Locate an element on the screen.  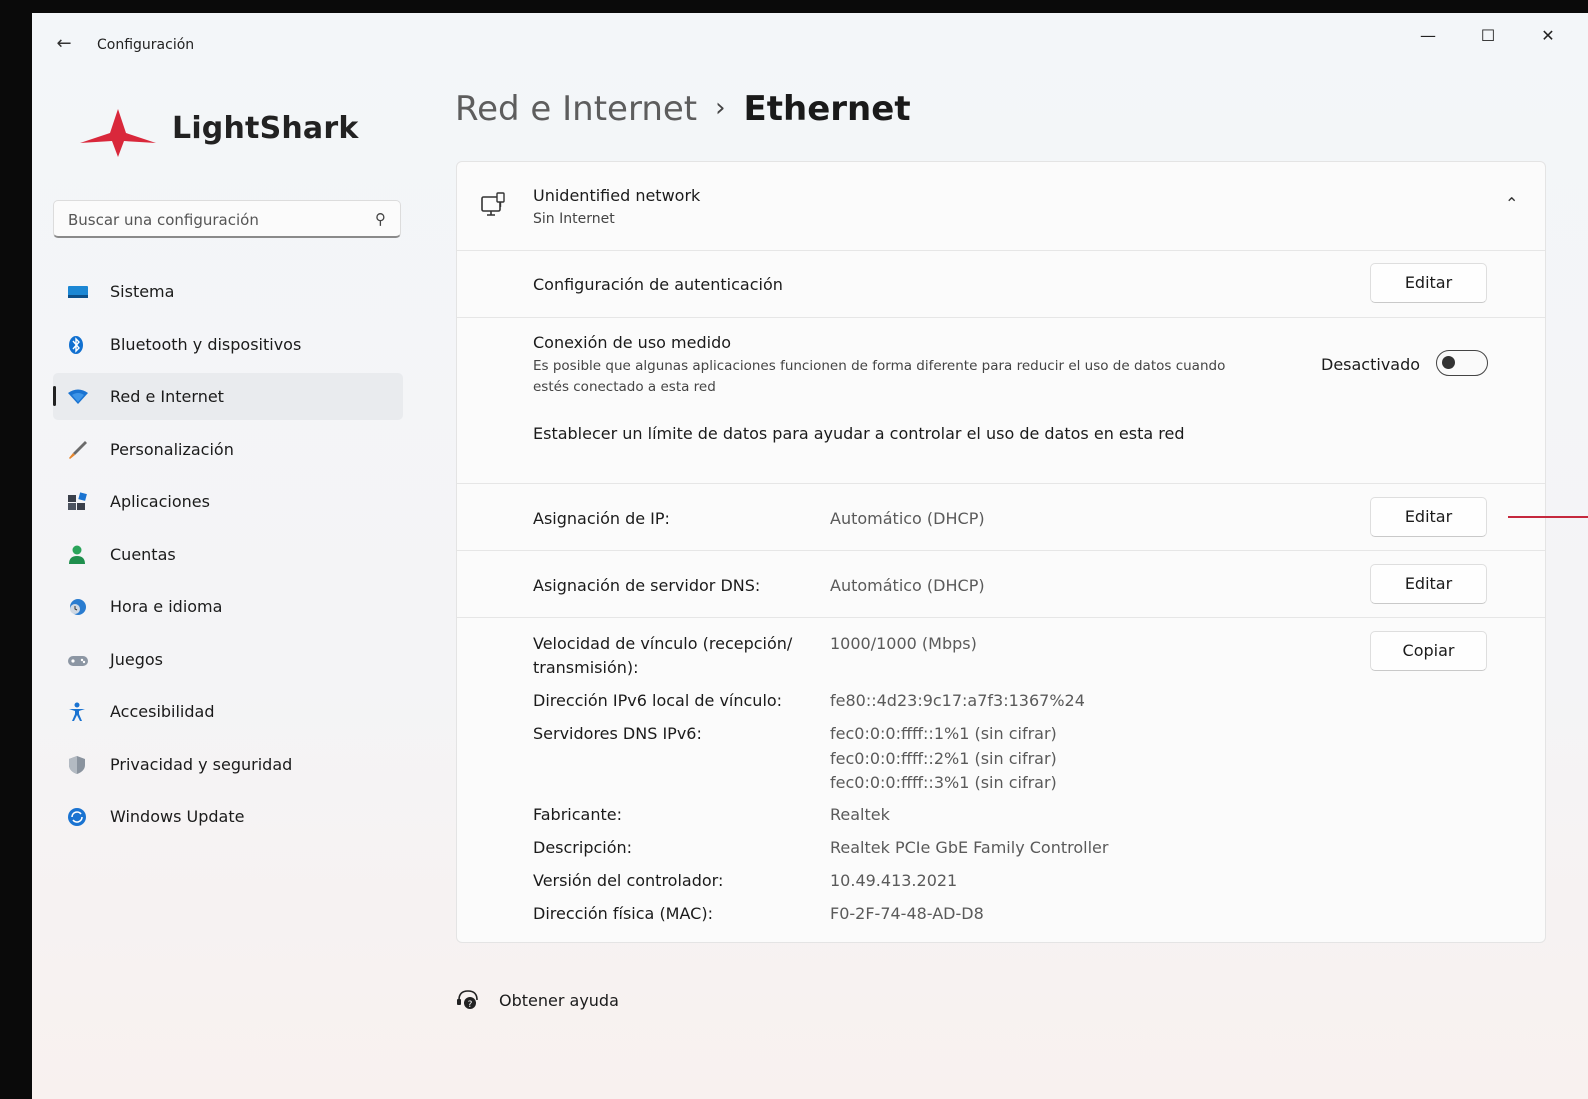
copy-button: Copiar is located at coordinates (1428, 651).